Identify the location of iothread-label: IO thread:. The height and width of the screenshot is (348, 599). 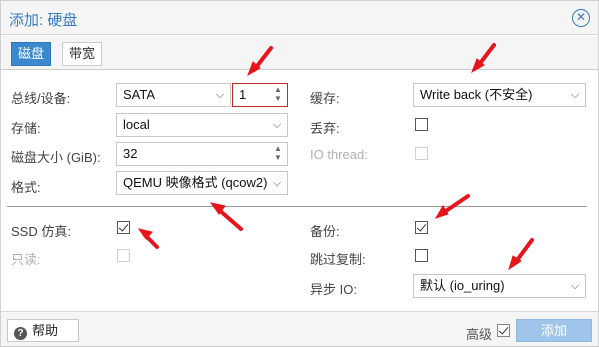
(339, 154).